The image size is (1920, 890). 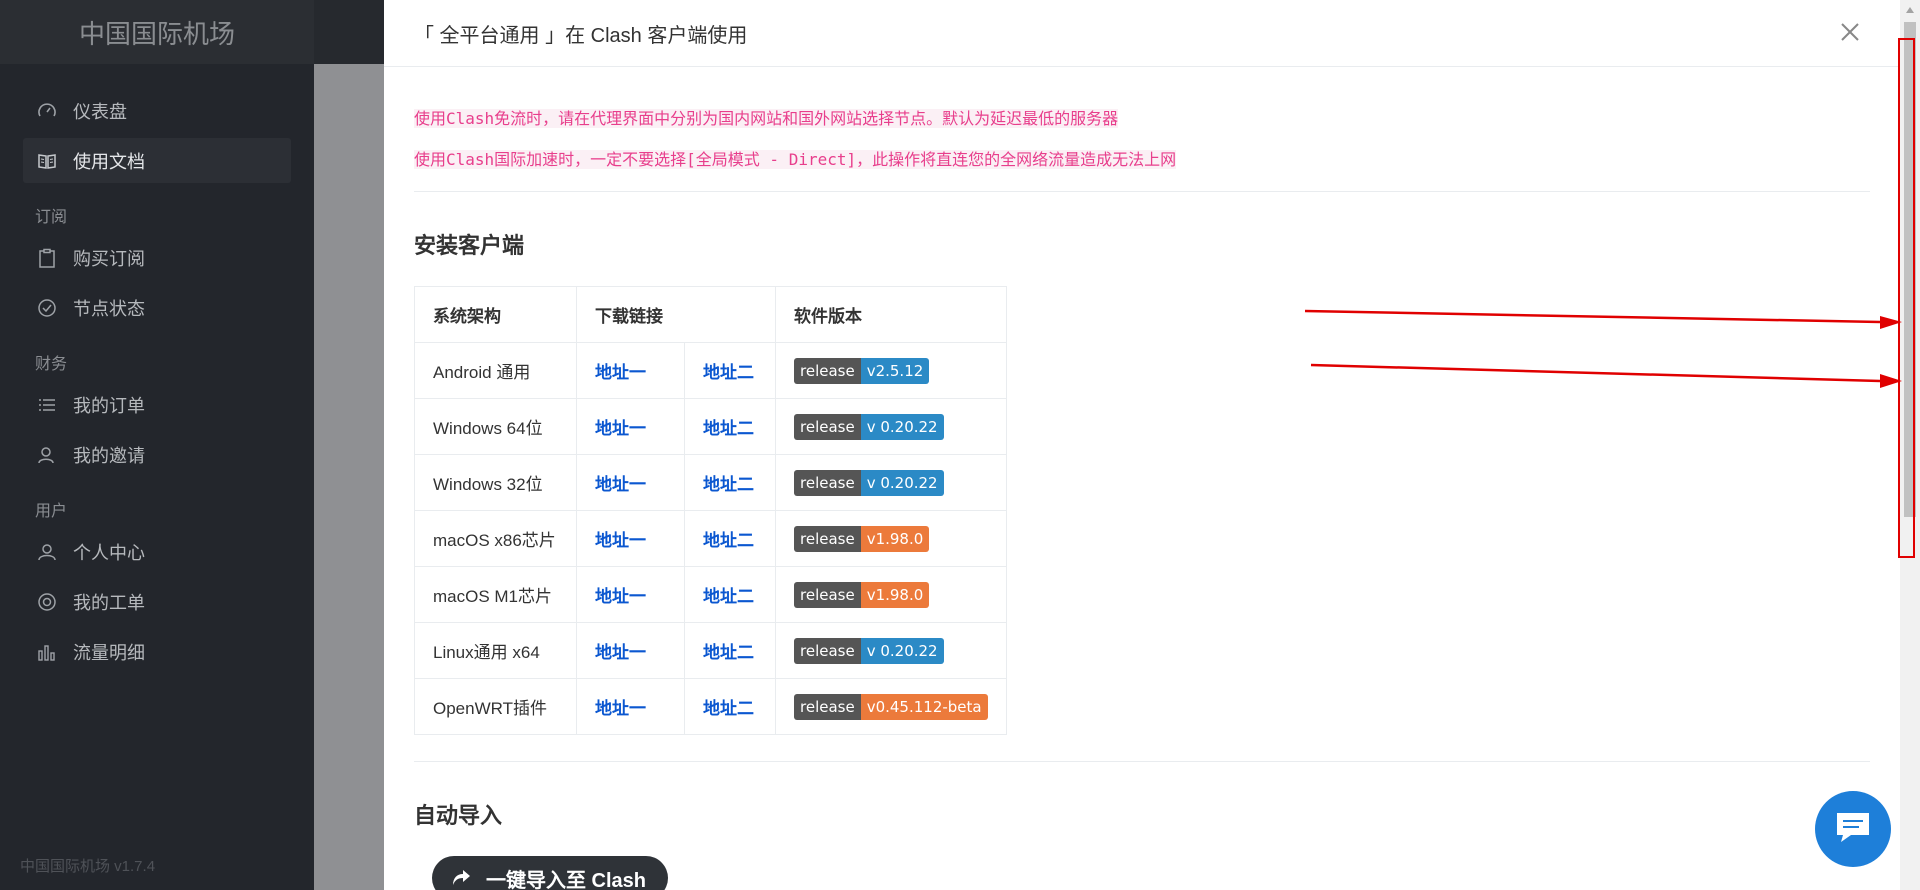 I want to click on sidebar-item-tickets: 我的工单, so click(x=157, y=601).